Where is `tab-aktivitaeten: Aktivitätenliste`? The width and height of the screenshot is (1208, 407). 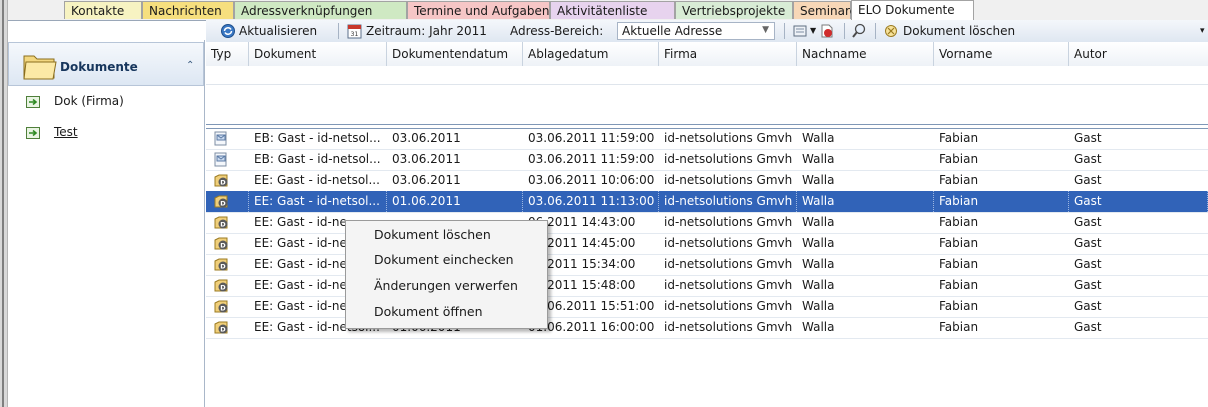
tab-aktivitaeten: Aktivitätenliste is located at coordinates (612, 10).